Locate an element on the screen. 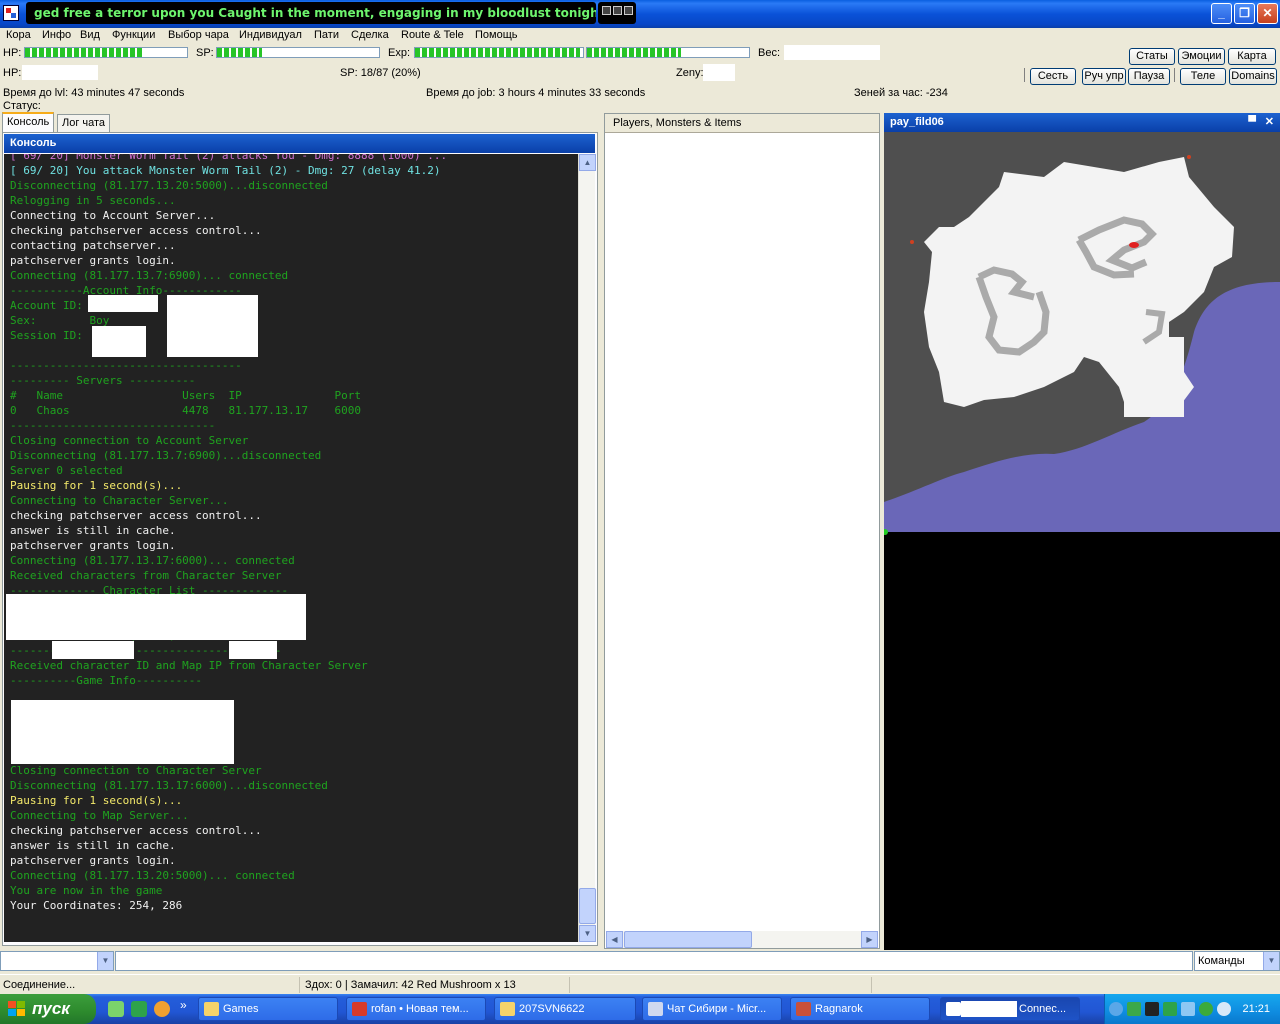 Image resolution: width=1280 pixels, height=1024 pixels. sp-text: SP: 18/87 (20%) is located at coordinates (380, 73).